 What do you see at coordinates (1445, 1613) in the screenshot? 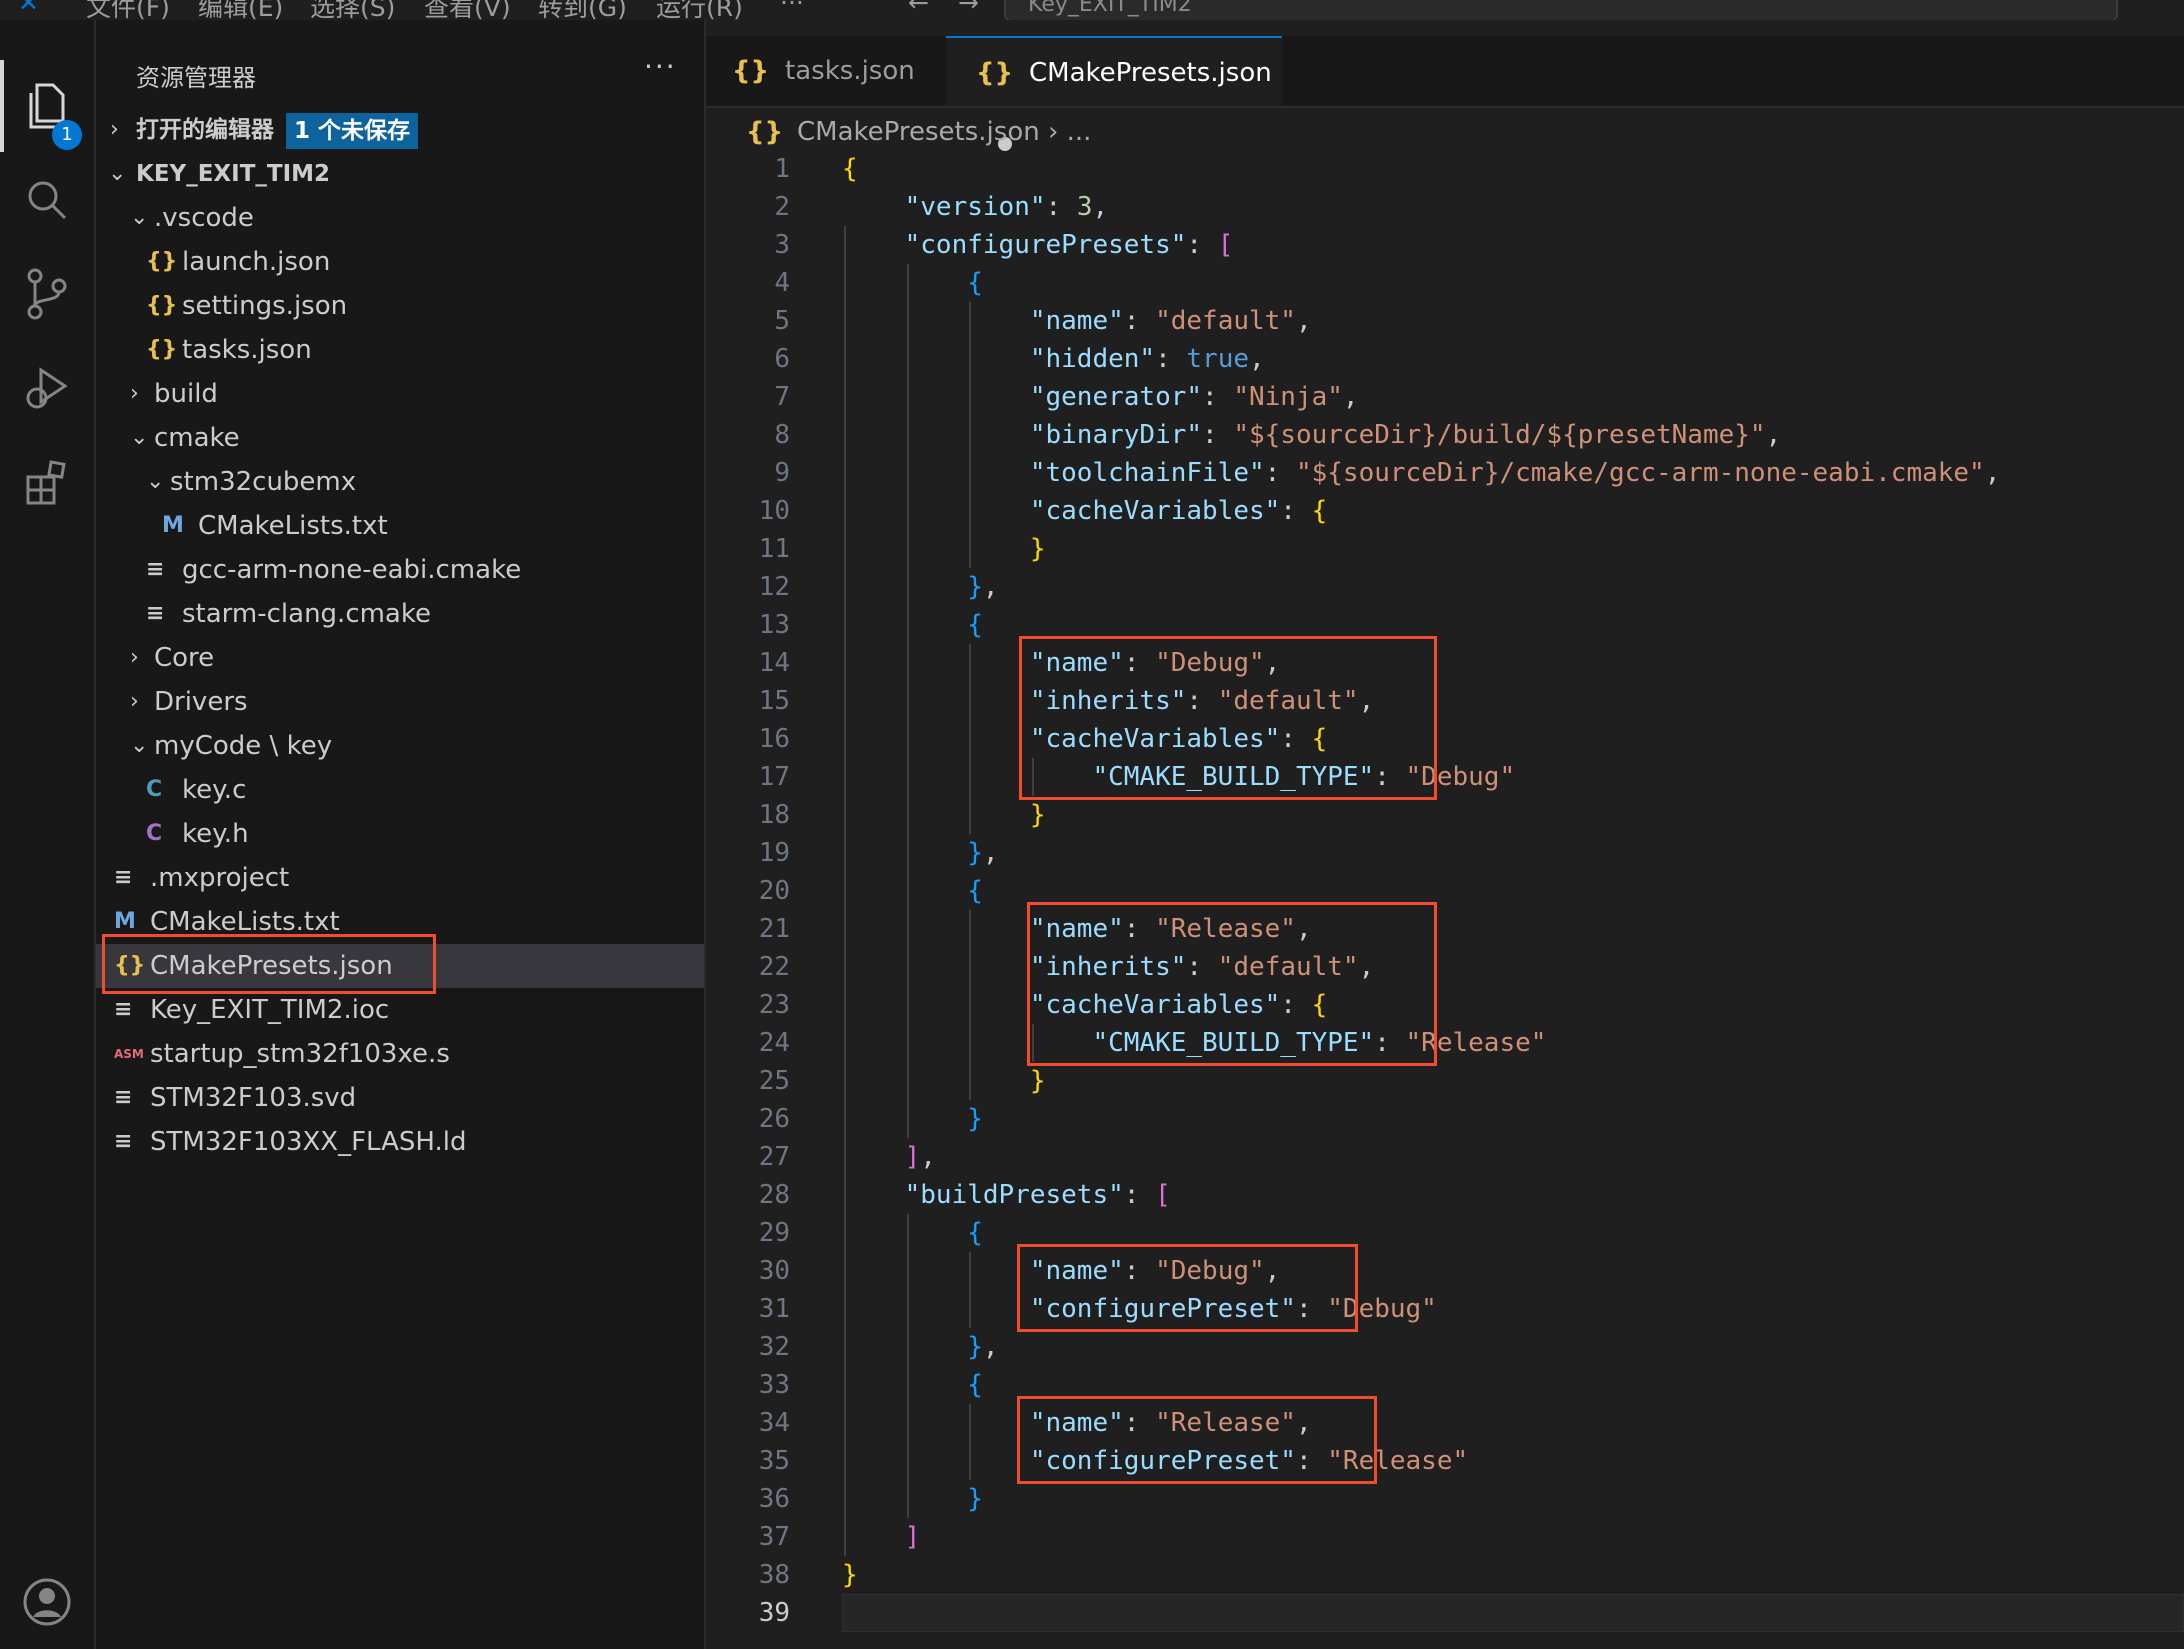
I see `code-line: 39` at bounding box center [1445, 1613].